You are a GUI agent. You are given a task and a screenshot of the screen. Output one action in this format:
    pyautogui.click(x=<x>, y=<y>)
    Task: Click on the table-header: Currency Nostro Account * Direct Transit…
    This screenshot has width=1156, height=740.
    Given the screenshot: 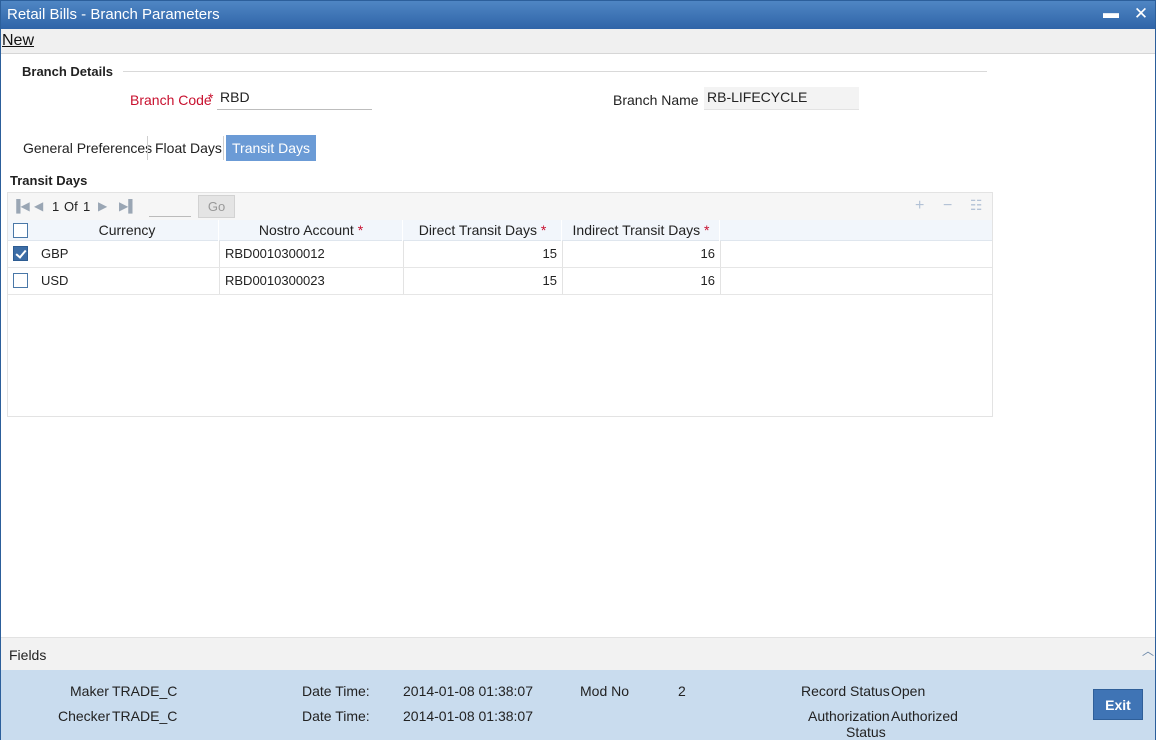 What is the action you would take?
    pyautogui.click(x=500, y=230)
    